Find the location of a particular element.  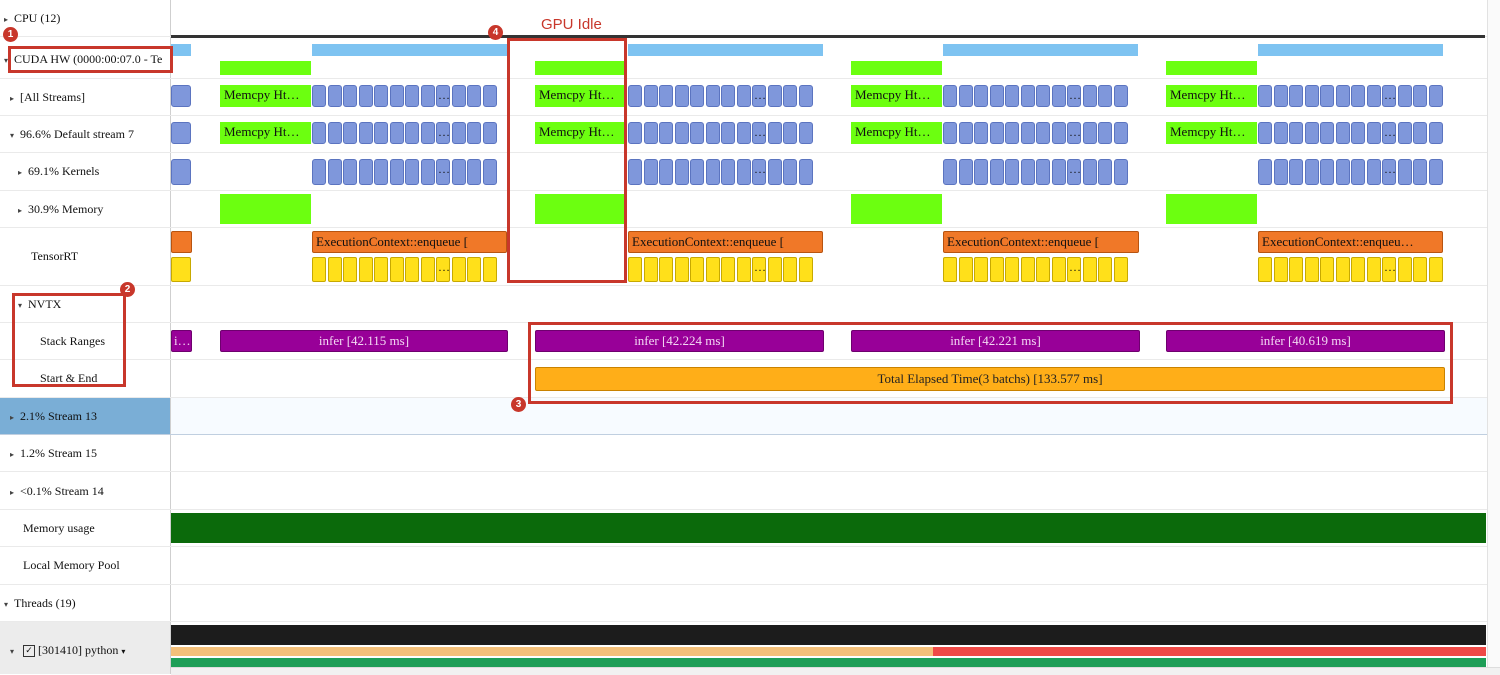

tree-row-stream15: ▸ 1.2% Stream 15 is located at coordinates (95, 454).